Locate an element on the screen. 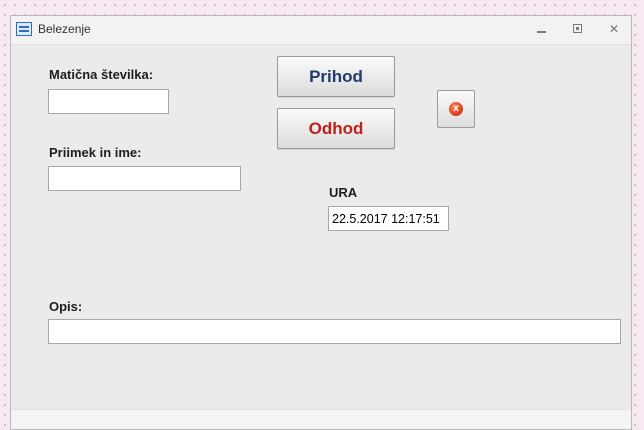 The width and height of the screenshot is (644, 430). exit-icon: x is located at coordinates (456, 109).